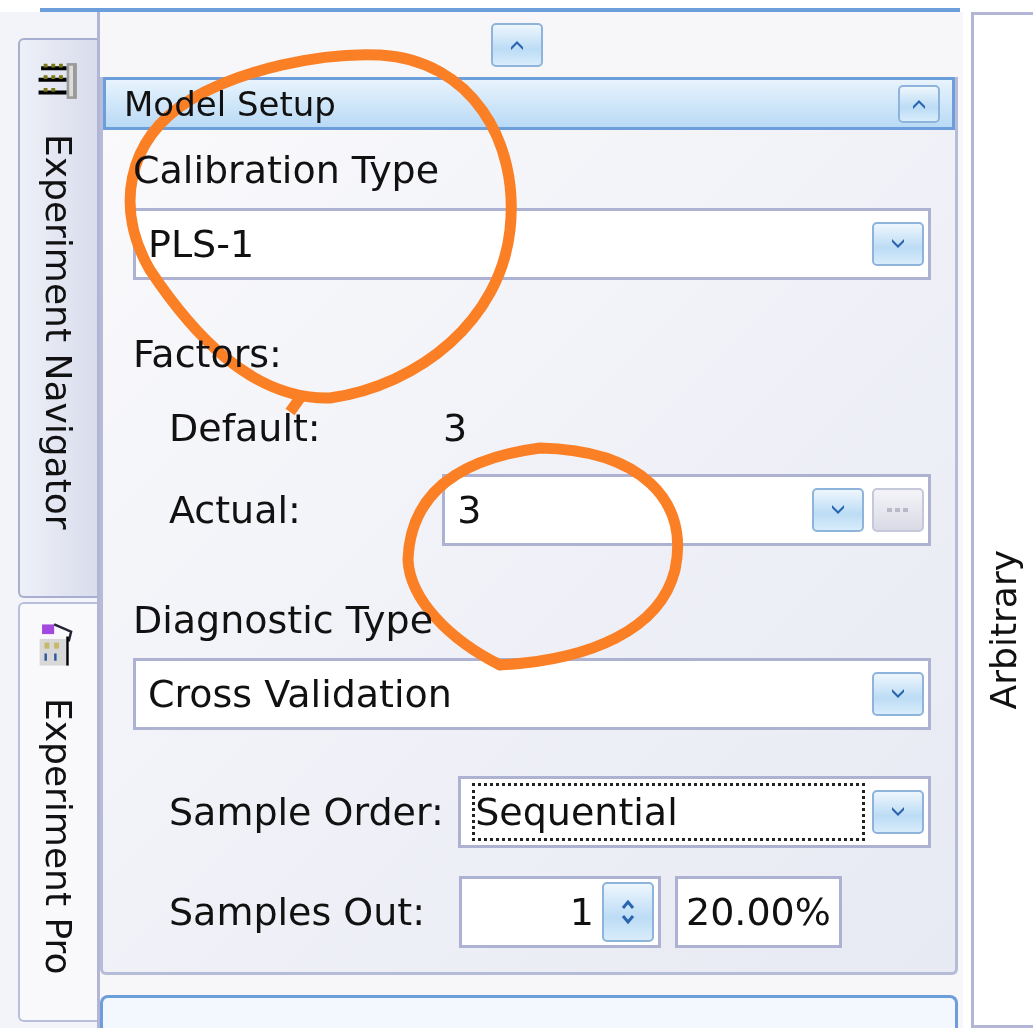 This screenshot has width=1033, height=1028. What do you see at coordinates (628, 912) in the screenshot?
I see `spin-button` at bounding box center [628, 912].